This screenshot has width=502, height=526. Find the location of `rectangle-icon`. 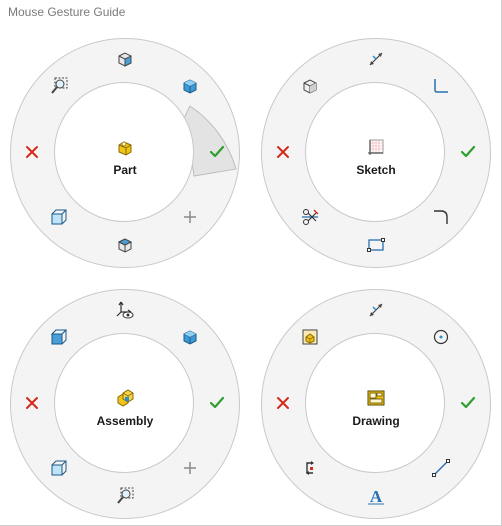

rectangle-icon is located at coordinates (376, 245).